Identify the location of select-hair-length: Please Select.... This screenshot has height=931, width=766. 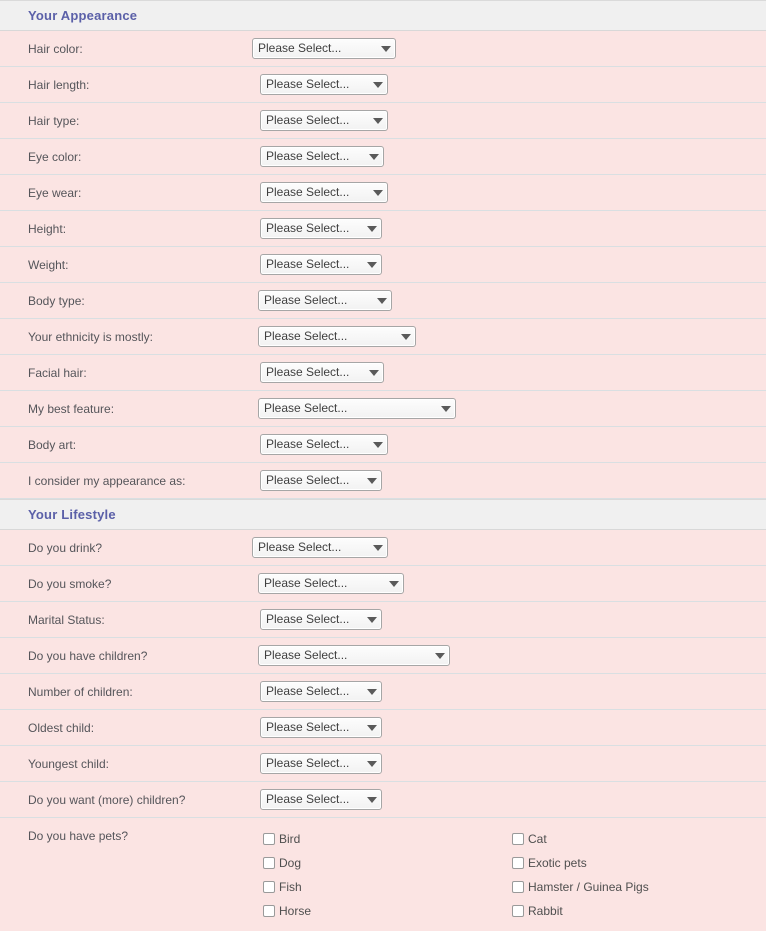
(324, 84).